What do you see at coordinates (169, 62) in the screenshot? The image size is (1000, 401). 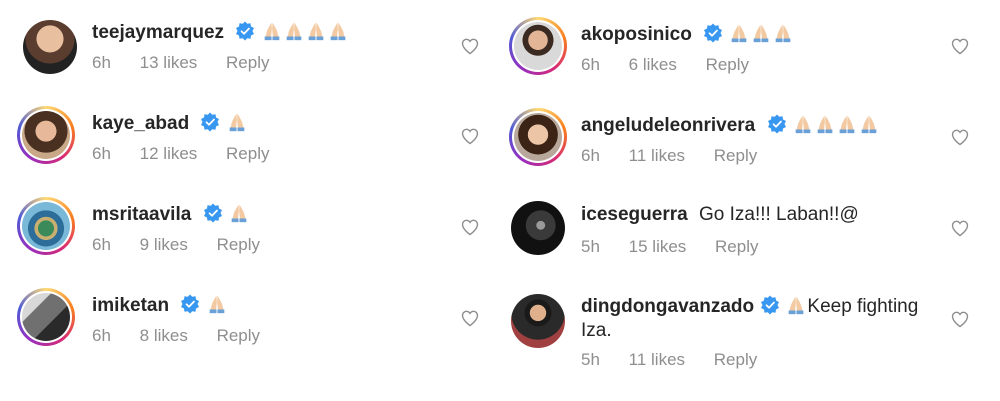 I see `comment-likes: 13 likes` at bounding box center [169, 62].